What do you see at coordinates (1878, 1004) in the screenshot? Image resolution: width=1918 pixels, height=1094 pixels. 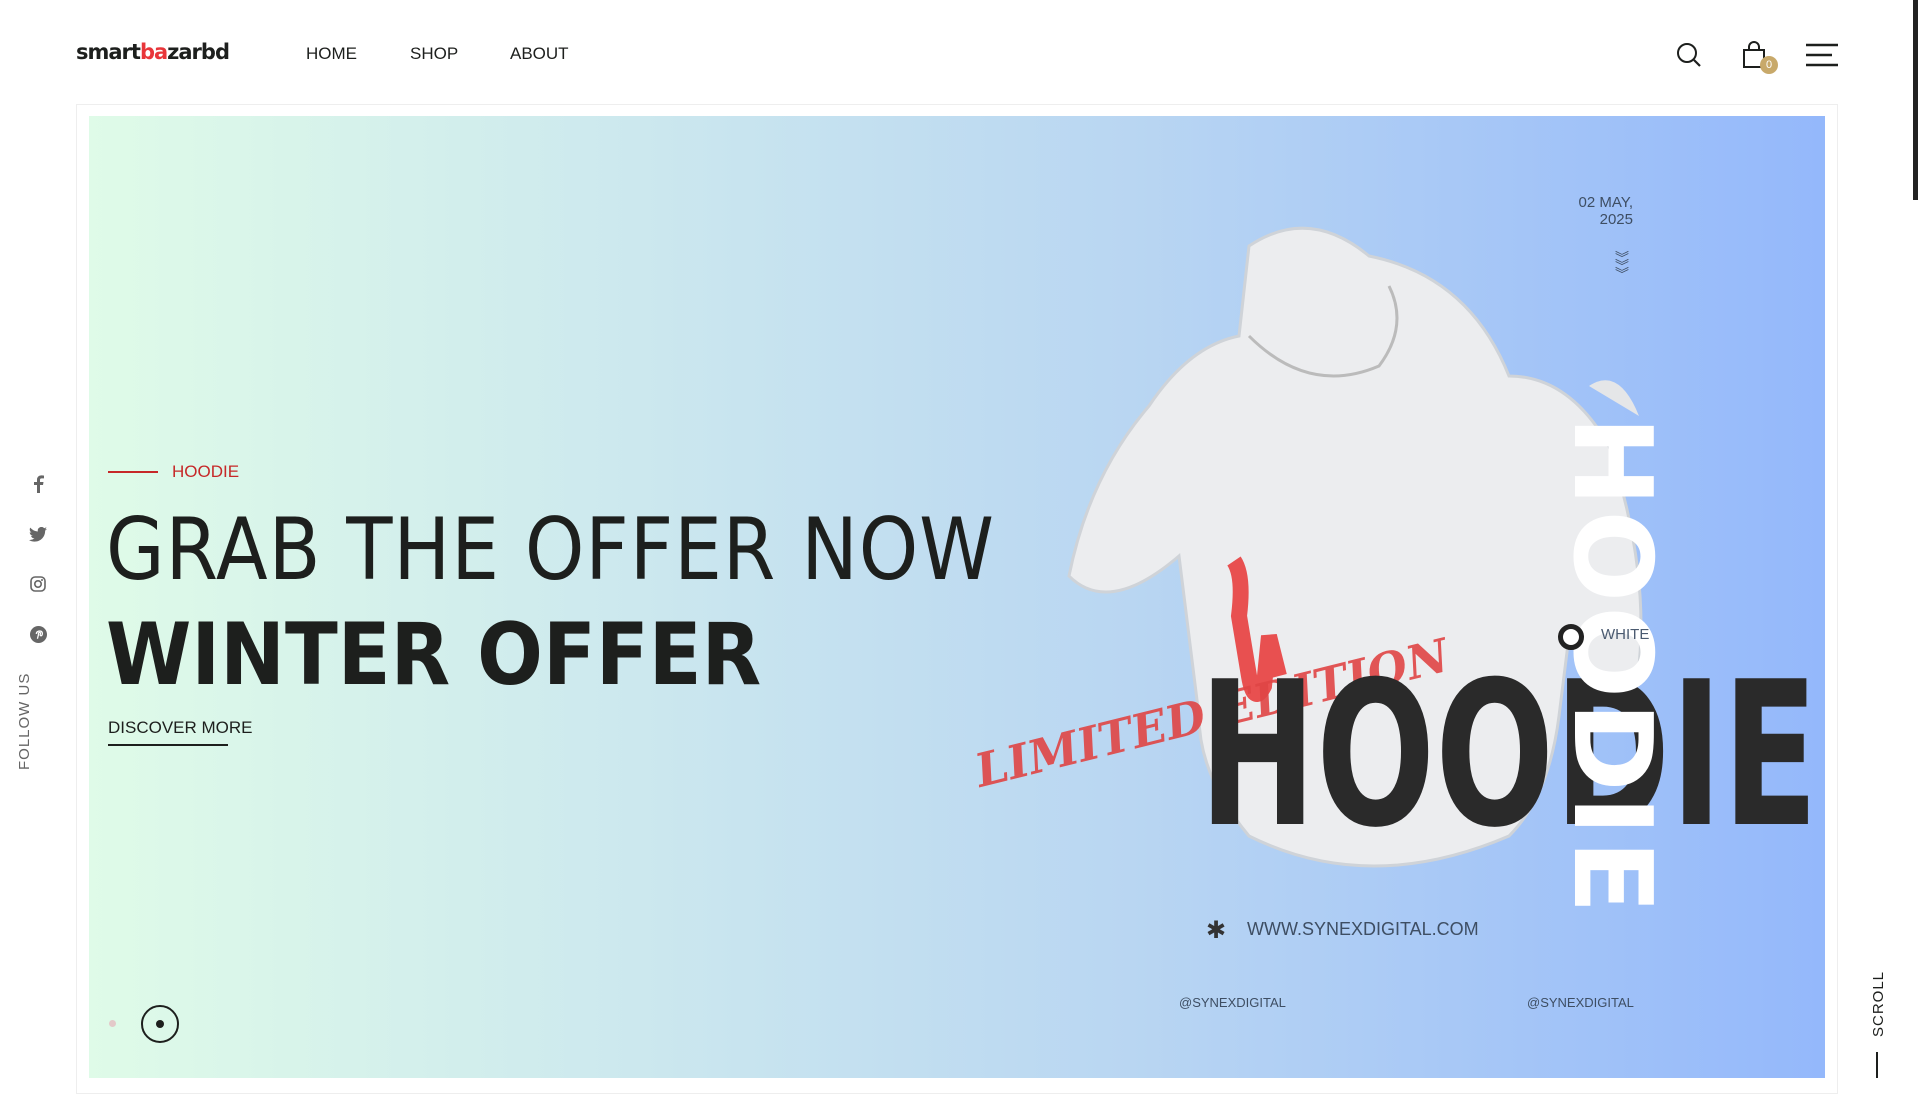 I see `scroll-label: SCROLL` at bounding box center [1878, 1004].